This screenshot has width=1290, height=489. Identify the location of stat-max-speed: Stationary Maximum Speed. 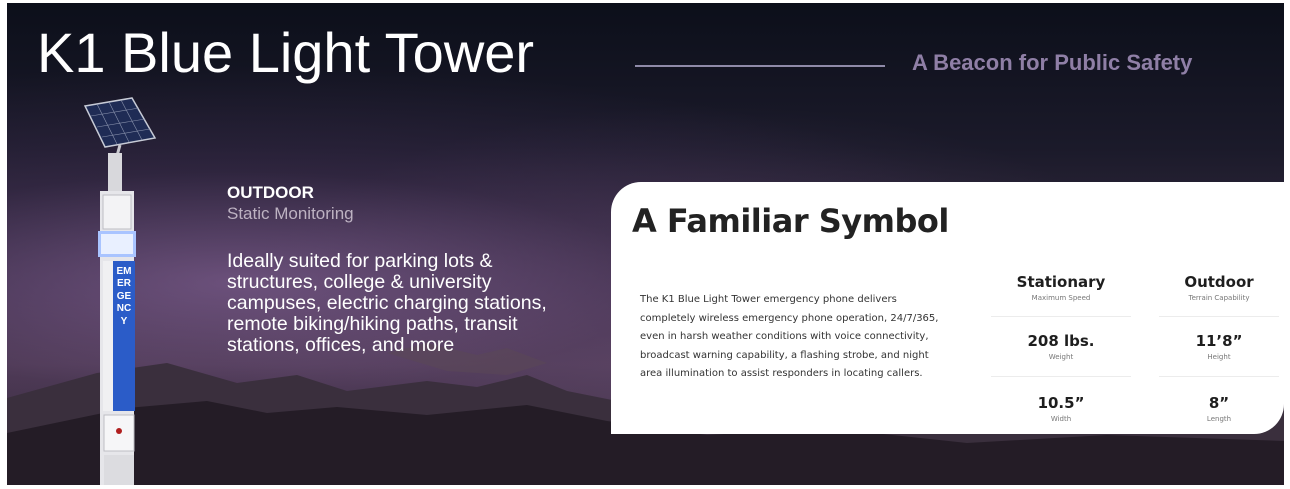
(1061, 287).